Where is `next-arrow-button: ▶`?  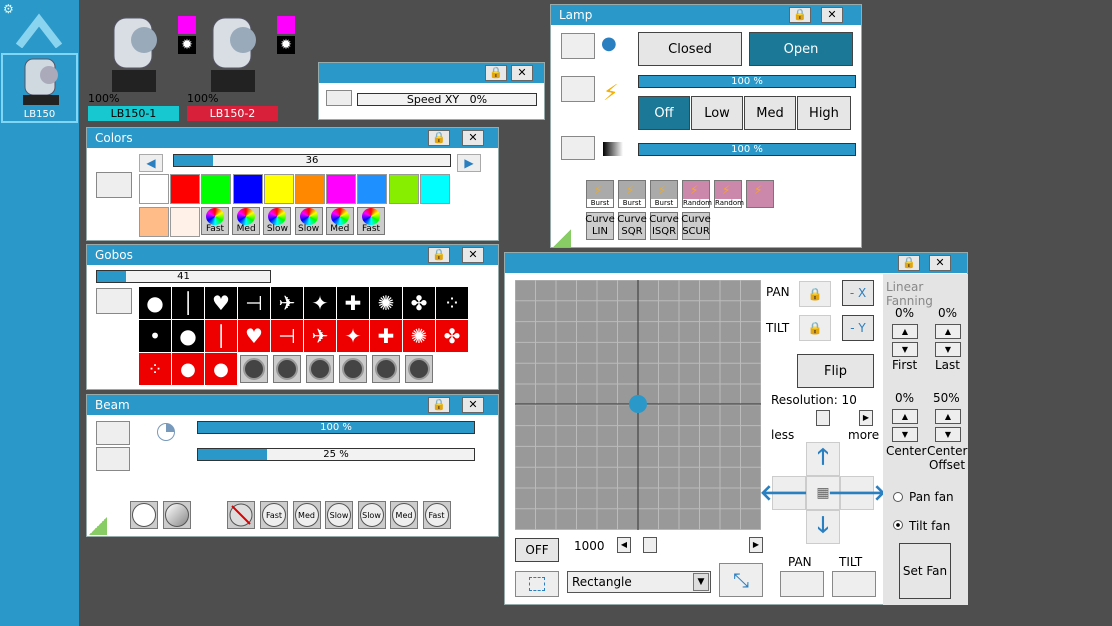 next-arrow-button: ▶ is located at coordinates (469, 163).